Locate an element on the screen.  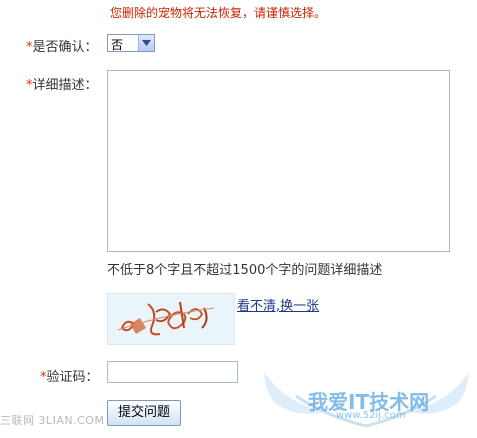
warning-message: 您删除的宠物将无法恢复，请谨慎选择。 is located at coordinates (218, 13).